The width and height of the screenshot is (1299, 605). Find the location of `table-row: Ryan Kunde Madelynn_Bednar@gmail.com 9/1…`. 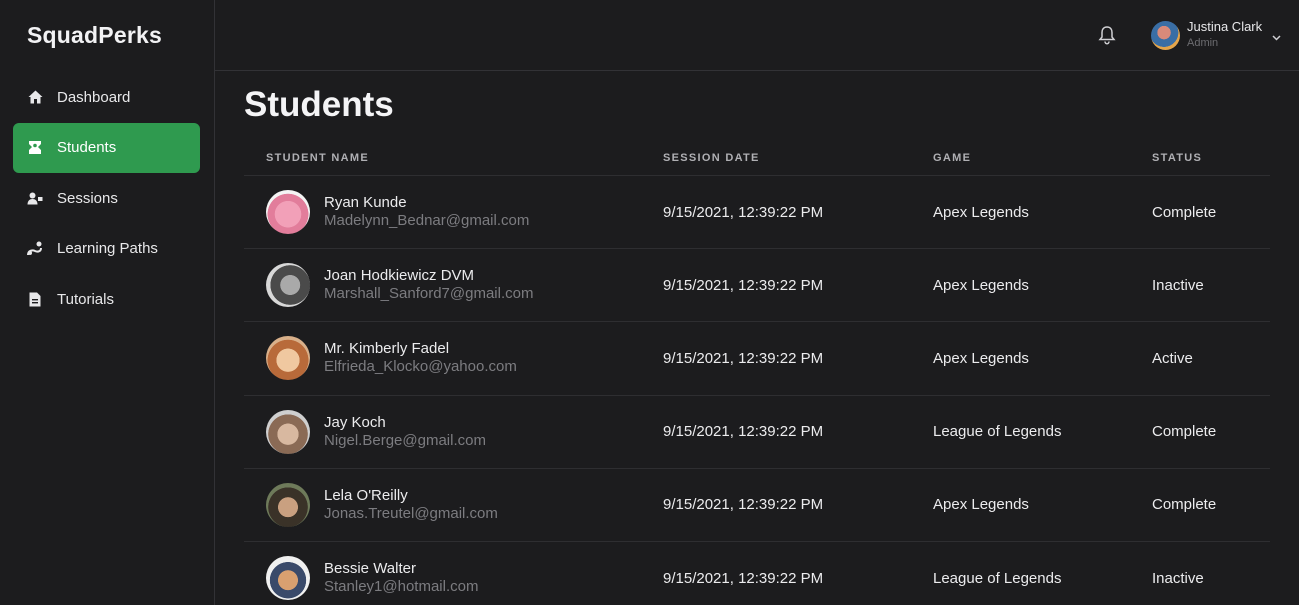

table-row: Ryan Kunde Madelynn_Bednar@gmail.com 9/1… is located at coordinates (757, 213).